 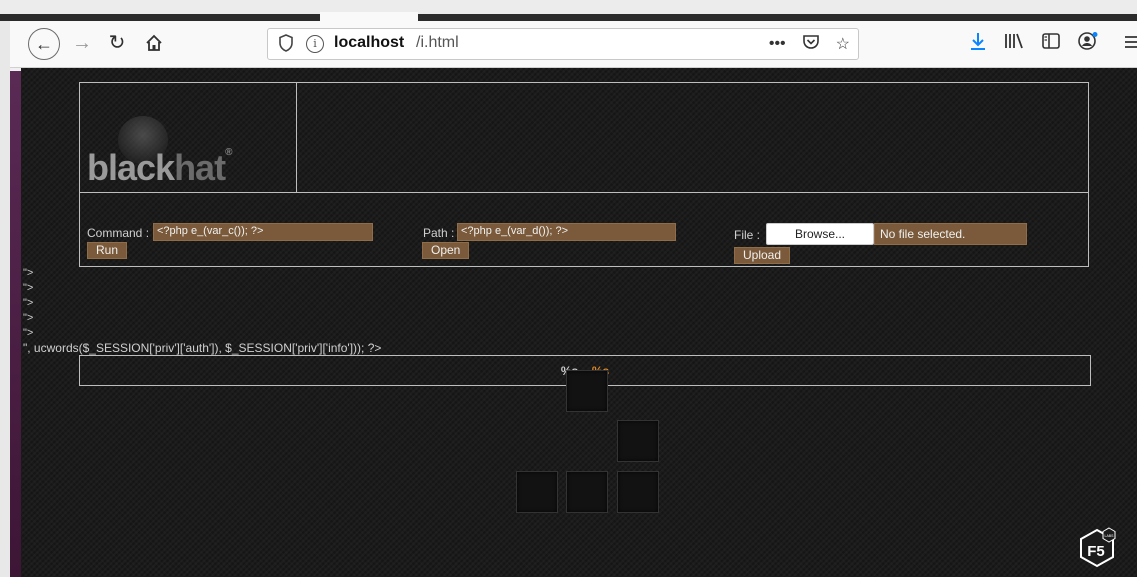 I want to click on bookmark-star-icon: ☆, so click(x=843, y=44).